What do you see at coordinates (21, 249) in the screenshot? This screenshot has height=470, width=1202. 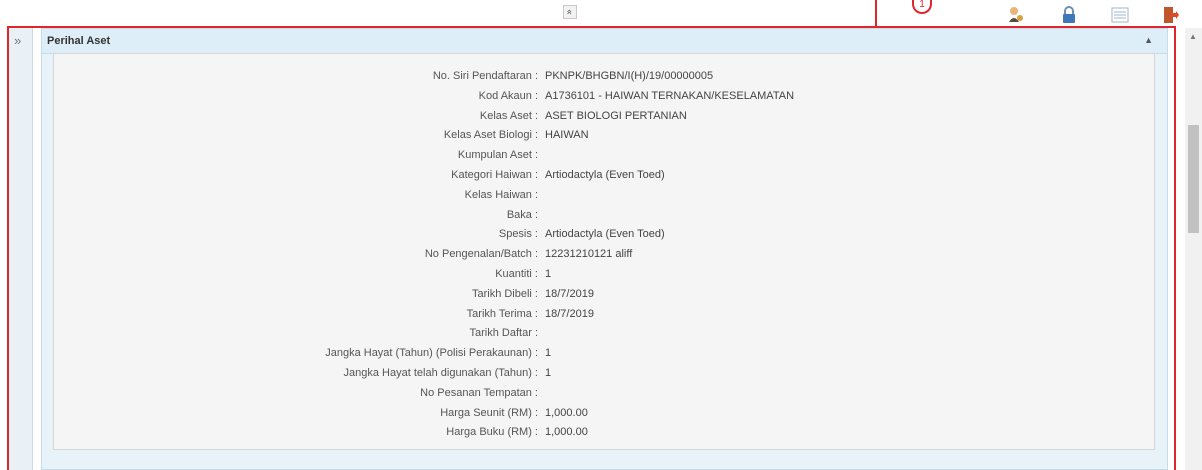 I see `left-rail: »` at bounding box center [21, 249].